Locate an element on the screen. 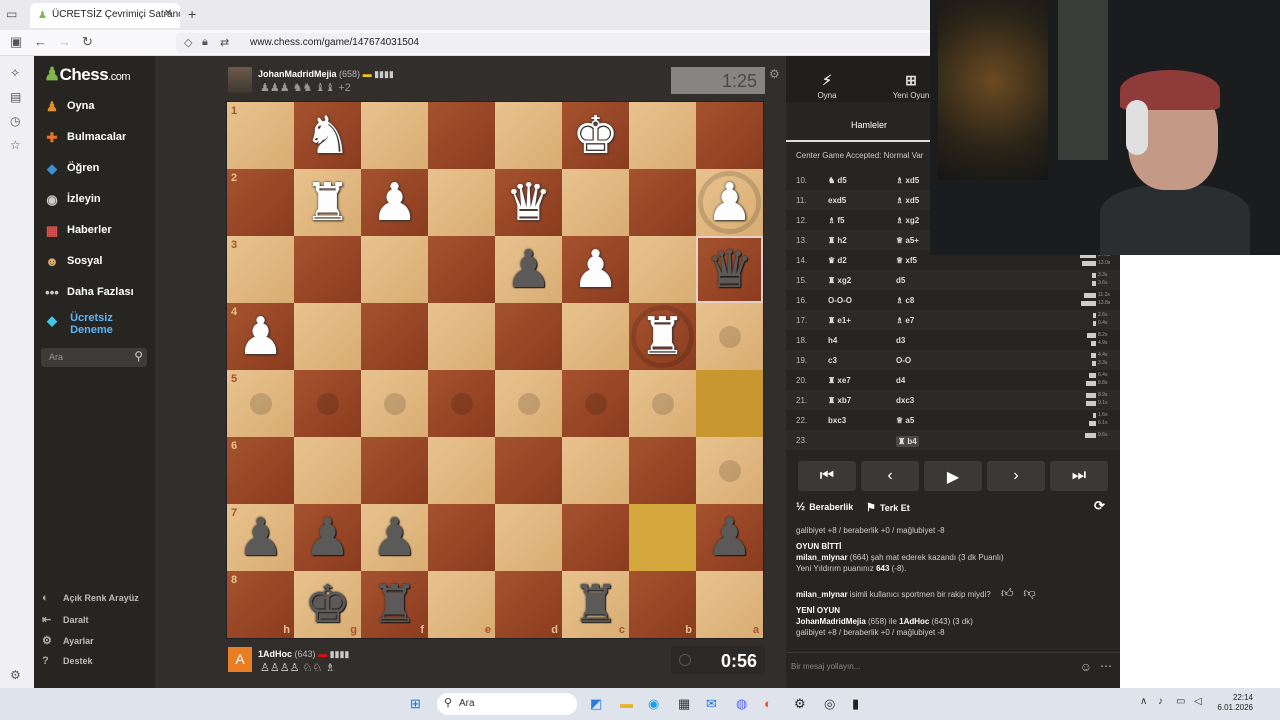  tab-list-icon: ▭ is located at coordinates (11, 14).